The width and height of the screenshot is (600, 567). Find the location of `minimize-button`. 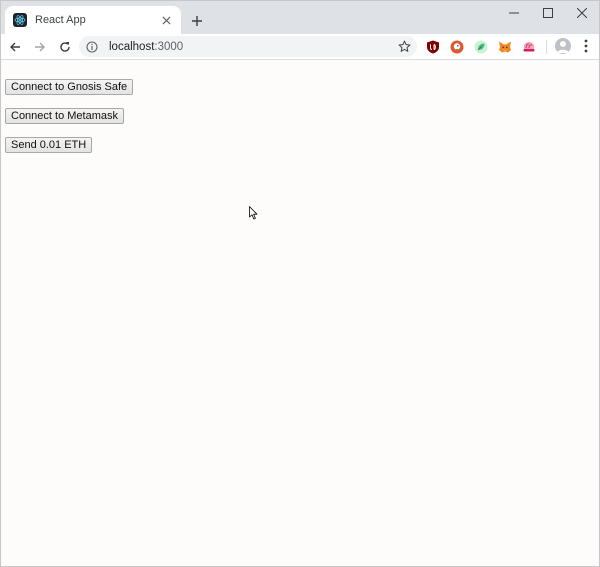

minimize-button is located at coordinates (514, 13).